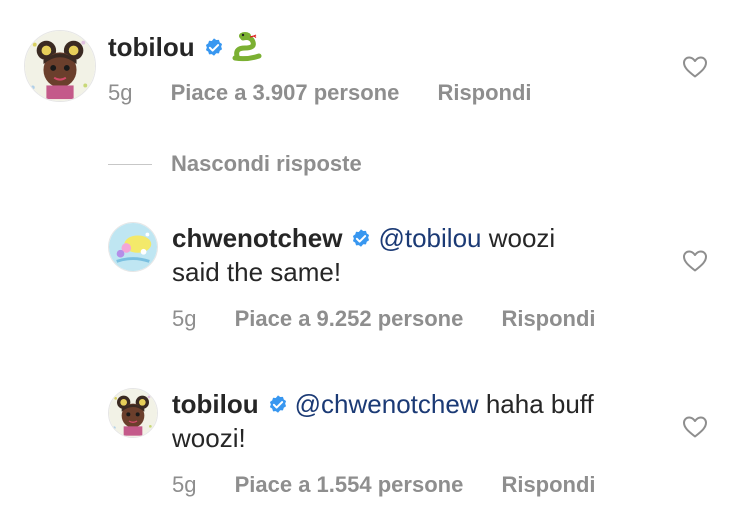 The image size is (750, 527). Describe the element at coordinates (266, 164) in the screenshot. I see `hide-replies-label: Nascondi risposte` at that location.